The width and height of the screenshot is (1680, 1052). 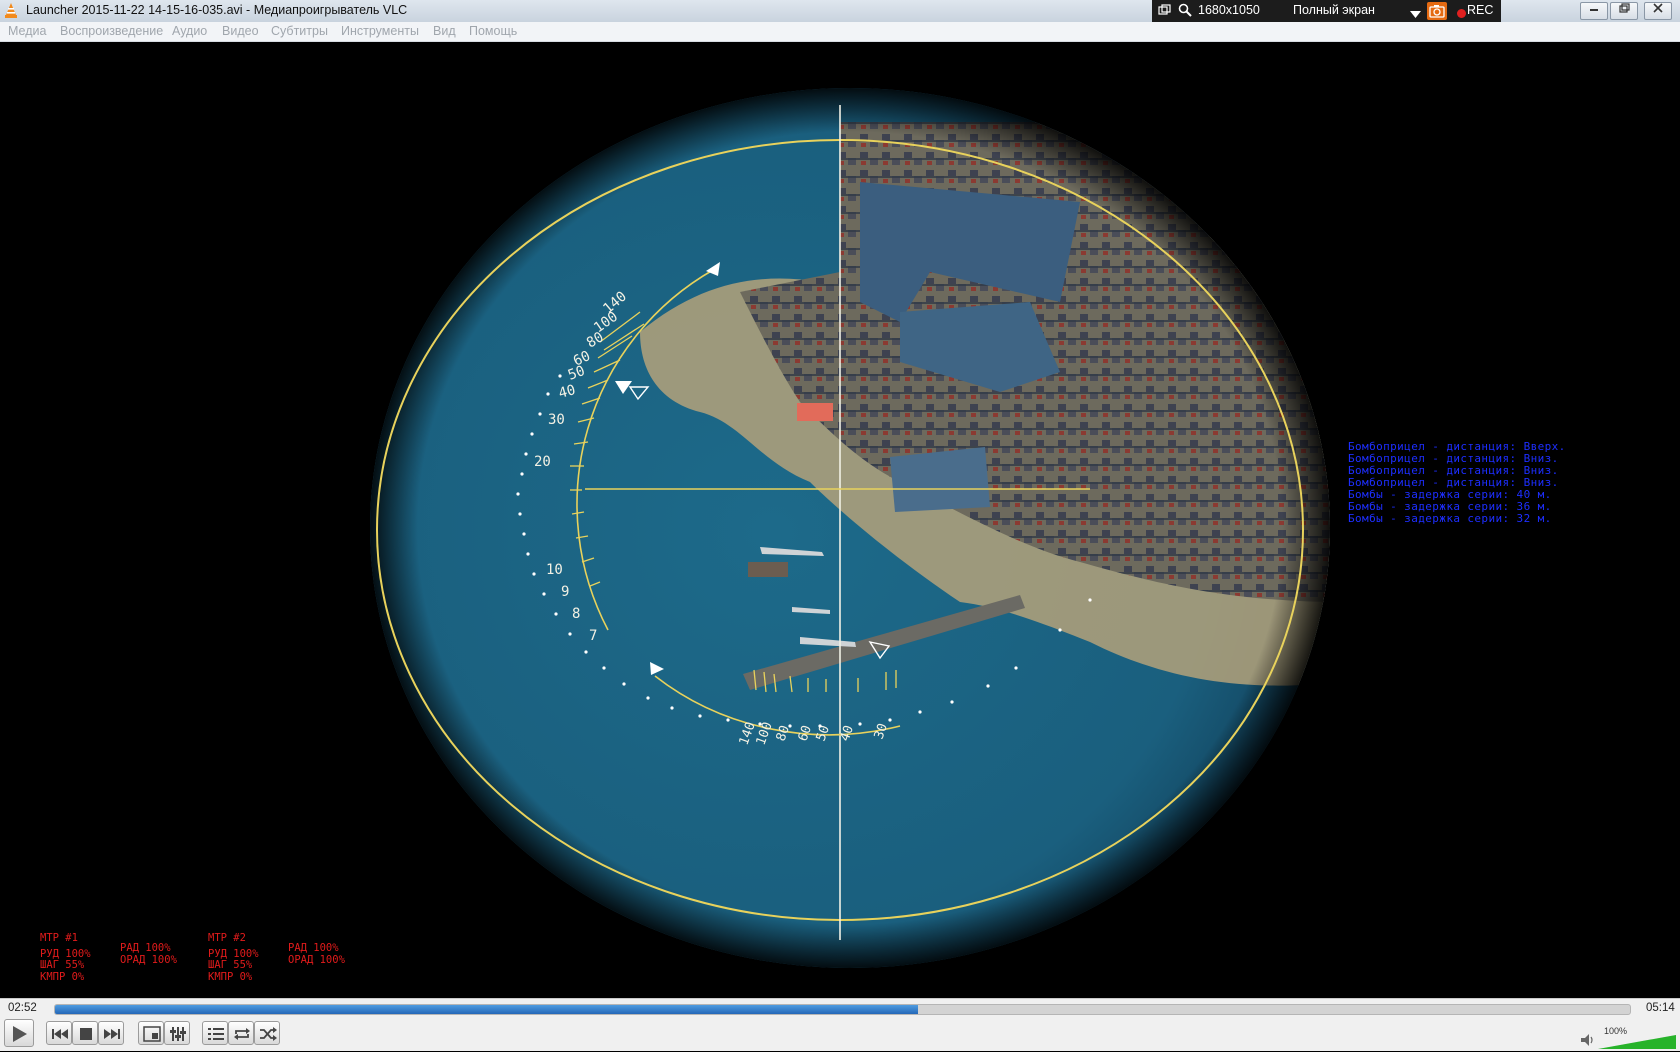 I want to click on playback-controls: 02:52 05:14 100%, so click(x=840, y=1024).